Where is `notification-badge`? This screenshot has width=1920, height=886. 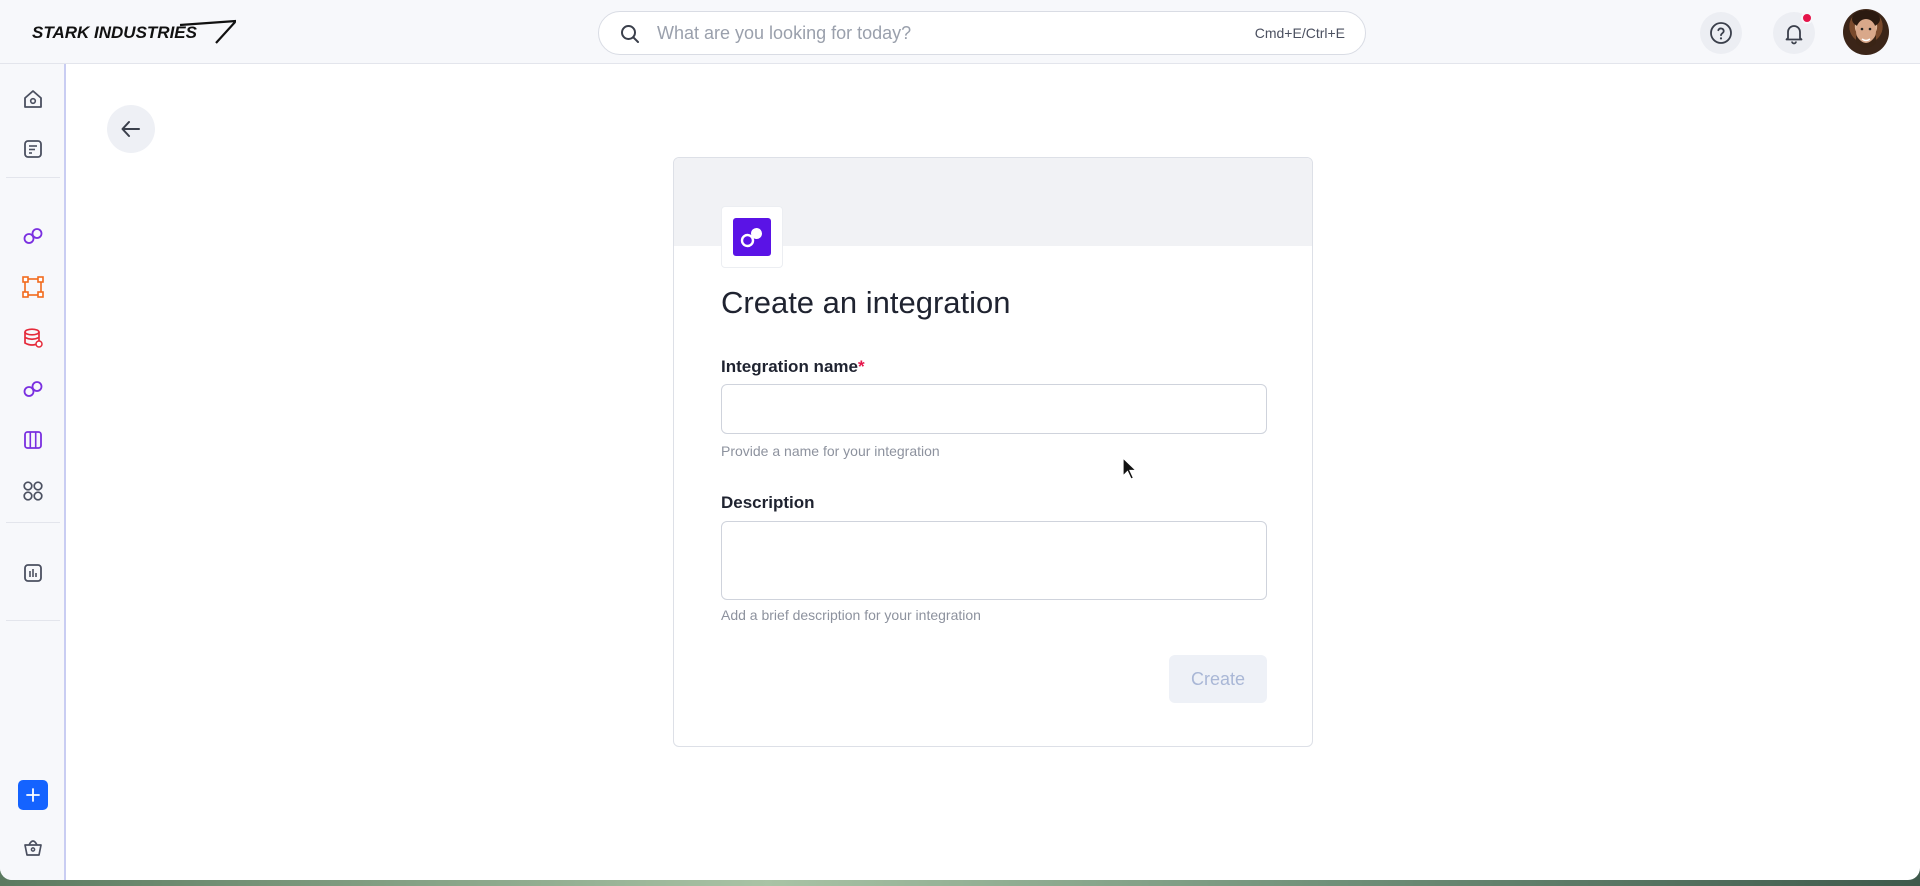
notification-badge is located at coordinates (1807, 18).